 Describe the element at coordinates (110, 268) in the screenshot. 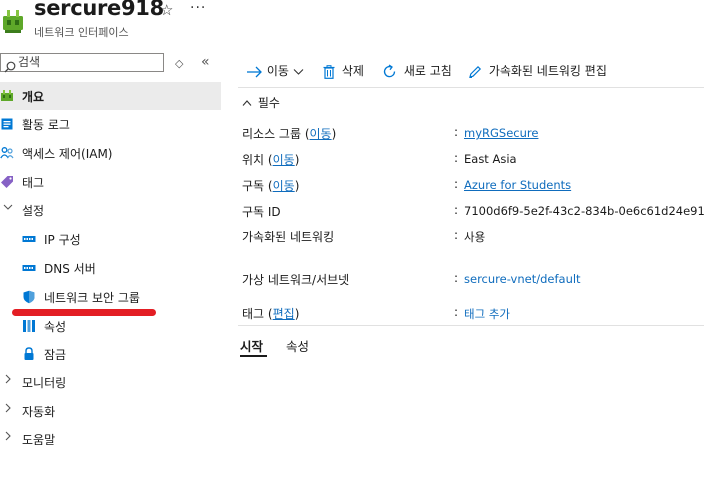

I see `sidebar-item-dns-servers: DNS 서버` at that location.